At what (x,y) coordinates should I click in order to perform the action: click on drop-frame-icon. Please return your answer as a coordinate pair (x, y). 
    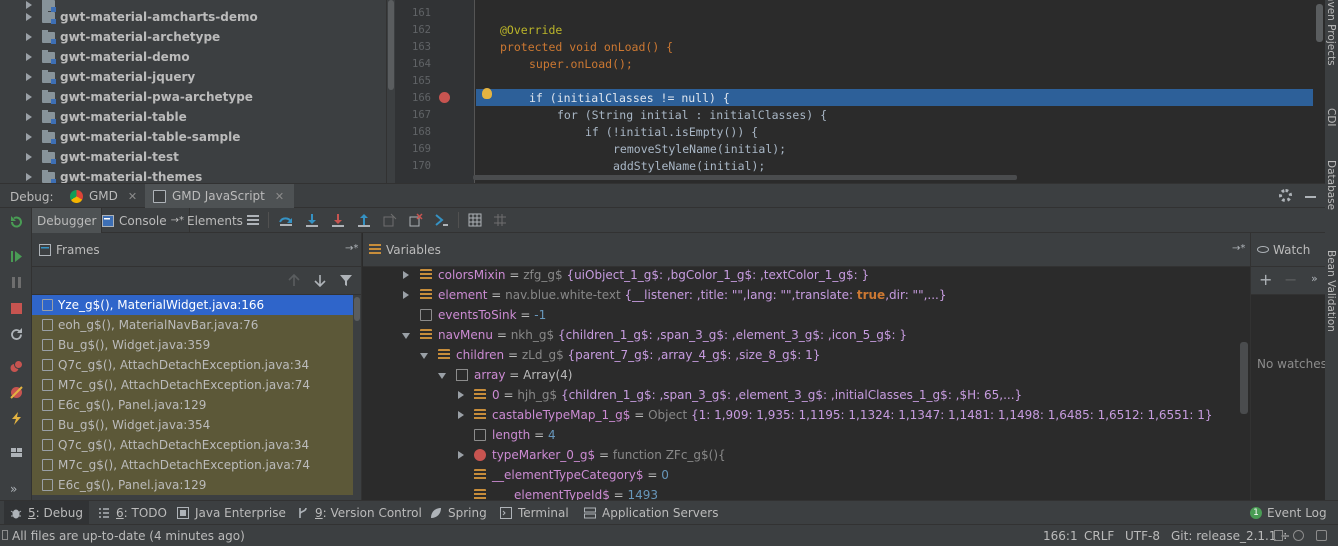
    Looking at the image, I should click on (390, 220).